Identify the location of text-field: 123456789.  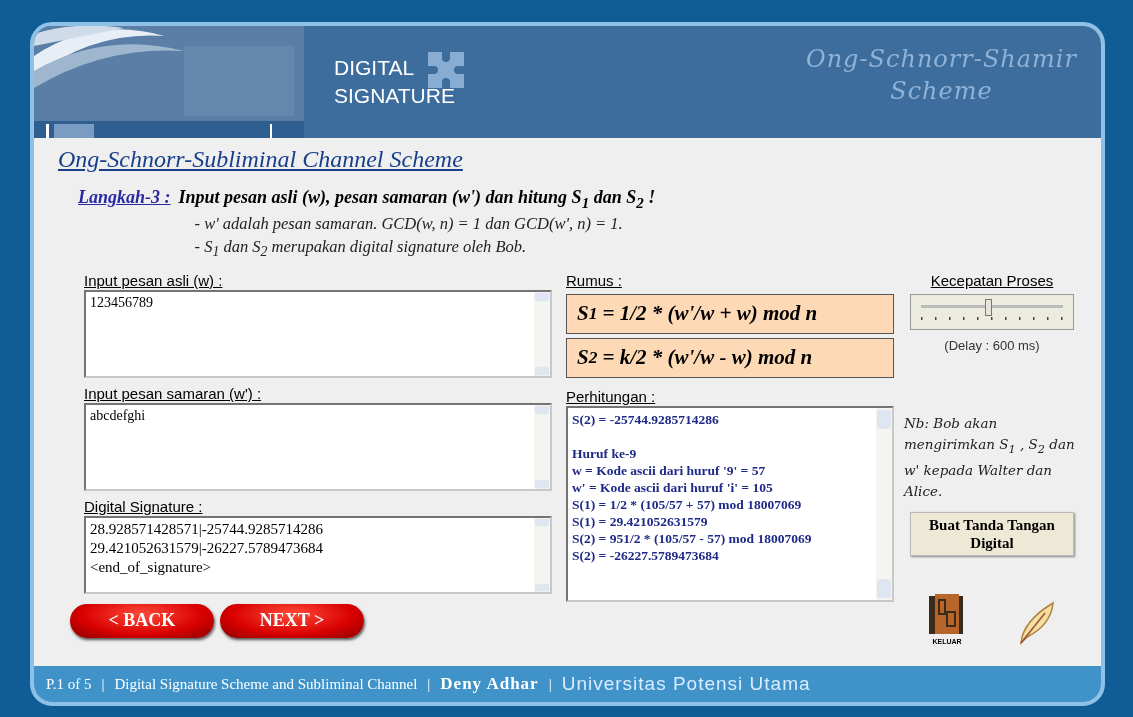
(318, 333).